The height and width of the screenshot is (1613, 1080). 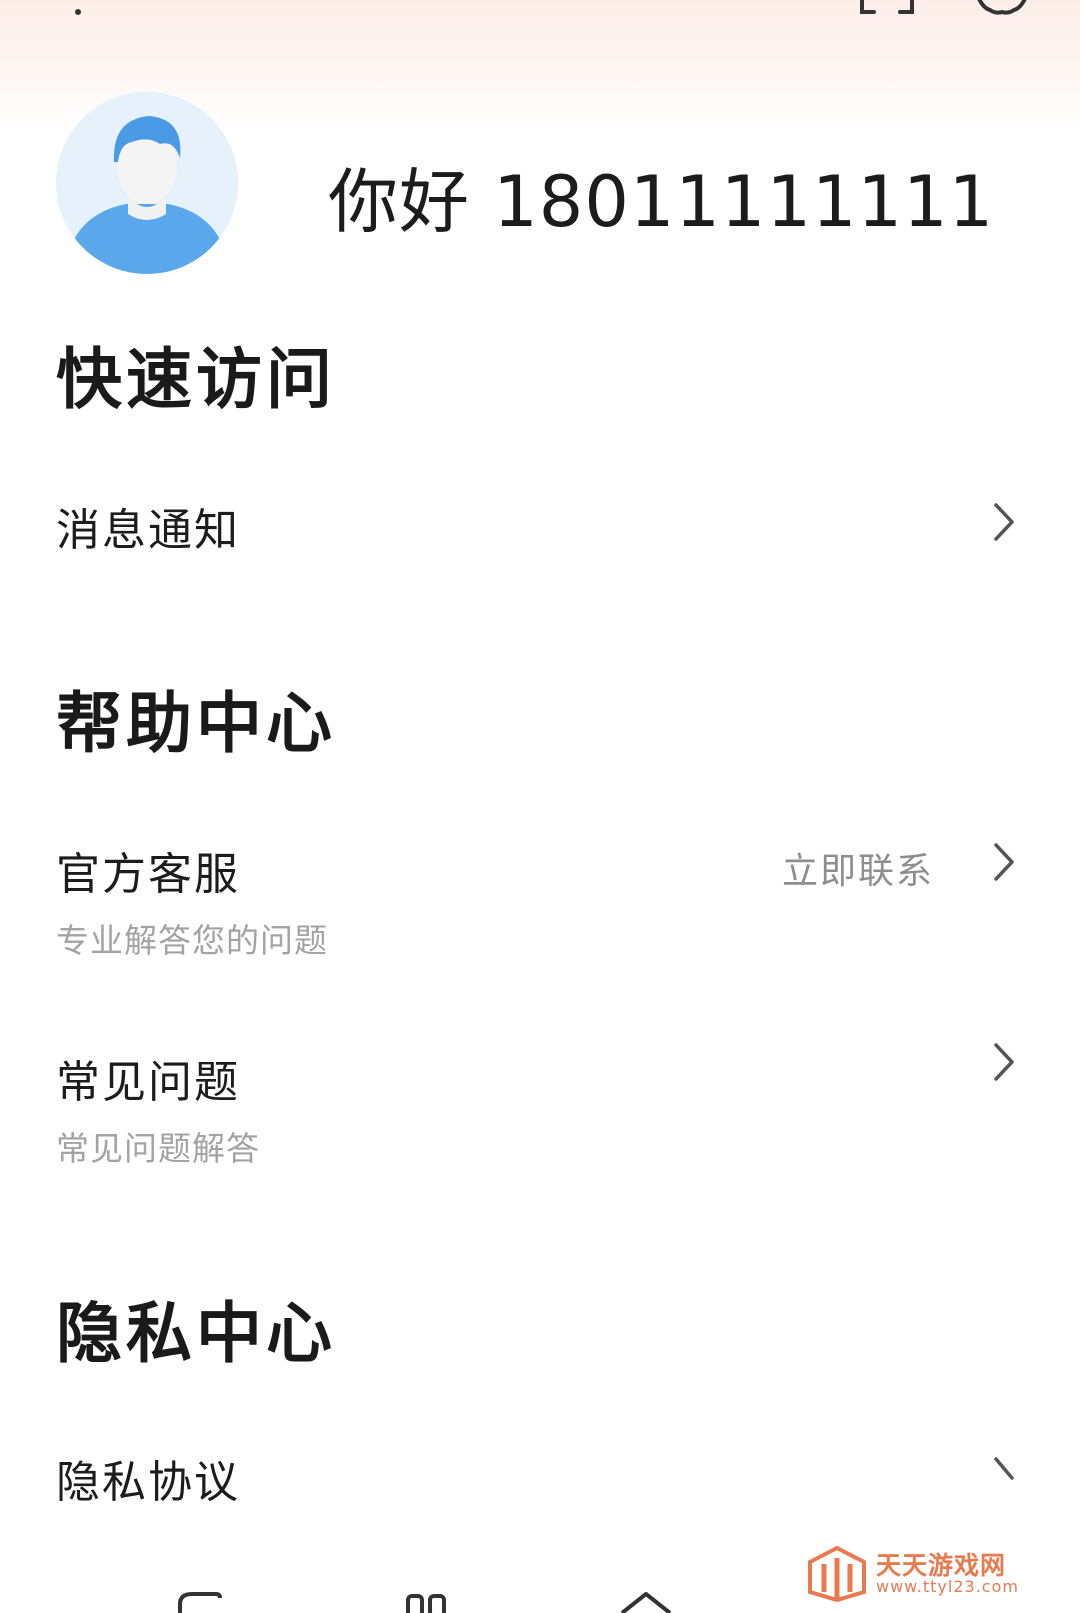 What do you see at coordinates (646, 1601) in the screenshot?
I see `nav-home-icon` at bounding box center [646, 1601].